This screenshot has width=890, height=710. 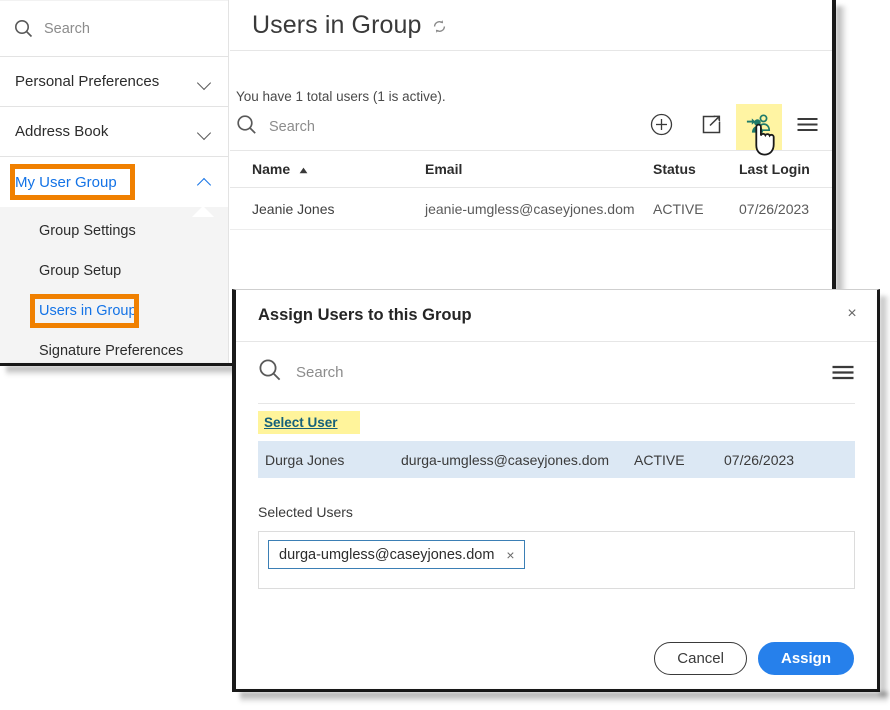 What do you see at coordinates (556, 373) in the screenshot?
I see `dialog-search-row: Search` at bounding box center [556, 373].